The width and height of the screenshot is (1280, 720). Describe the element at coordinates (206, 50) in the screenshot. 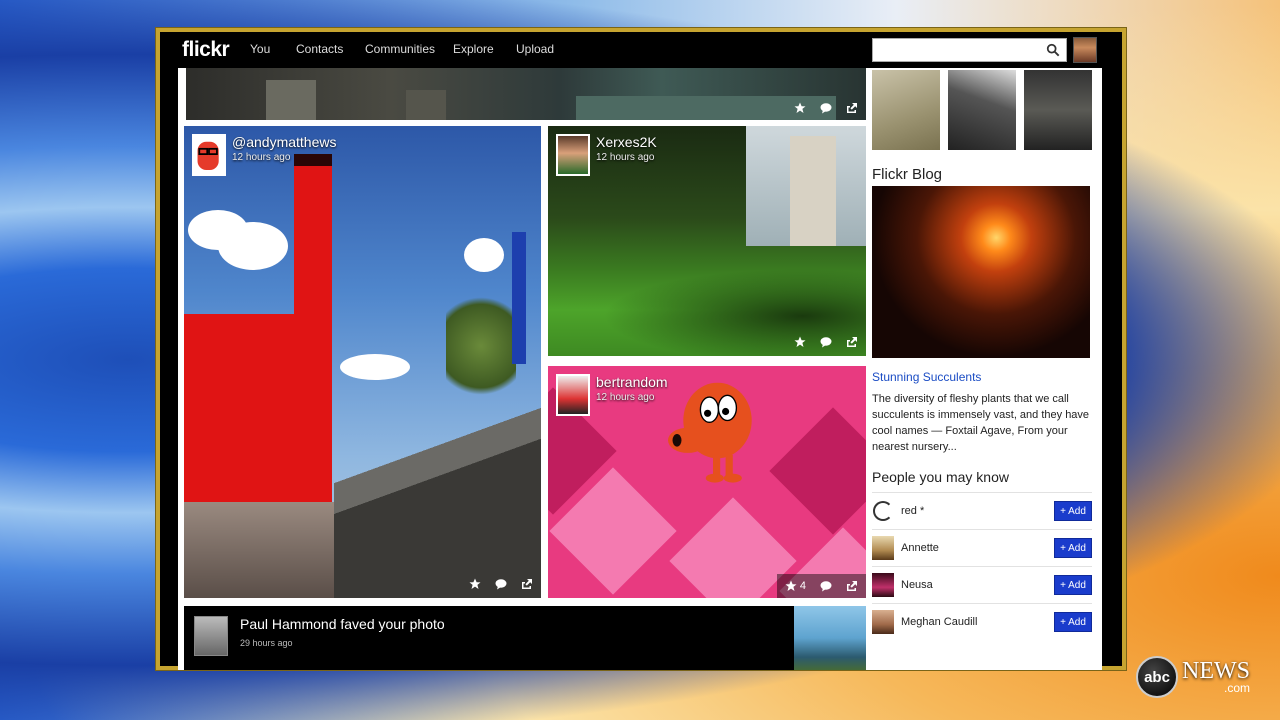

I see `flickr-logo: flickr` at that location.